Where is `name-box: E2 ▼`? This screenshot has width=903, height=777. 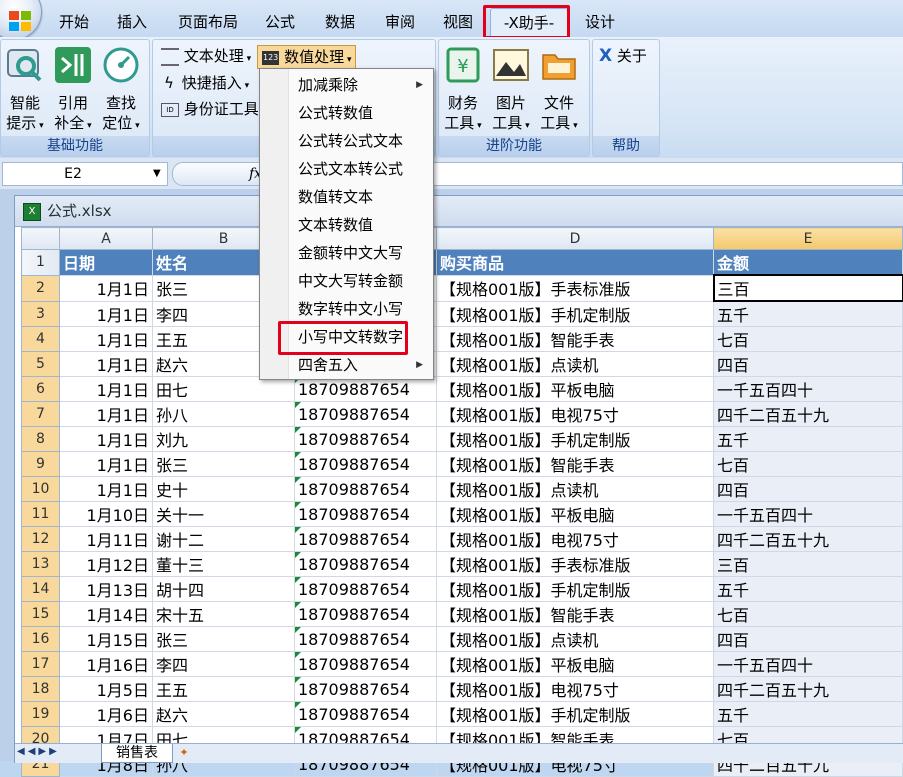 name-box: E2 ▼ is located at coordinates (85, 174).